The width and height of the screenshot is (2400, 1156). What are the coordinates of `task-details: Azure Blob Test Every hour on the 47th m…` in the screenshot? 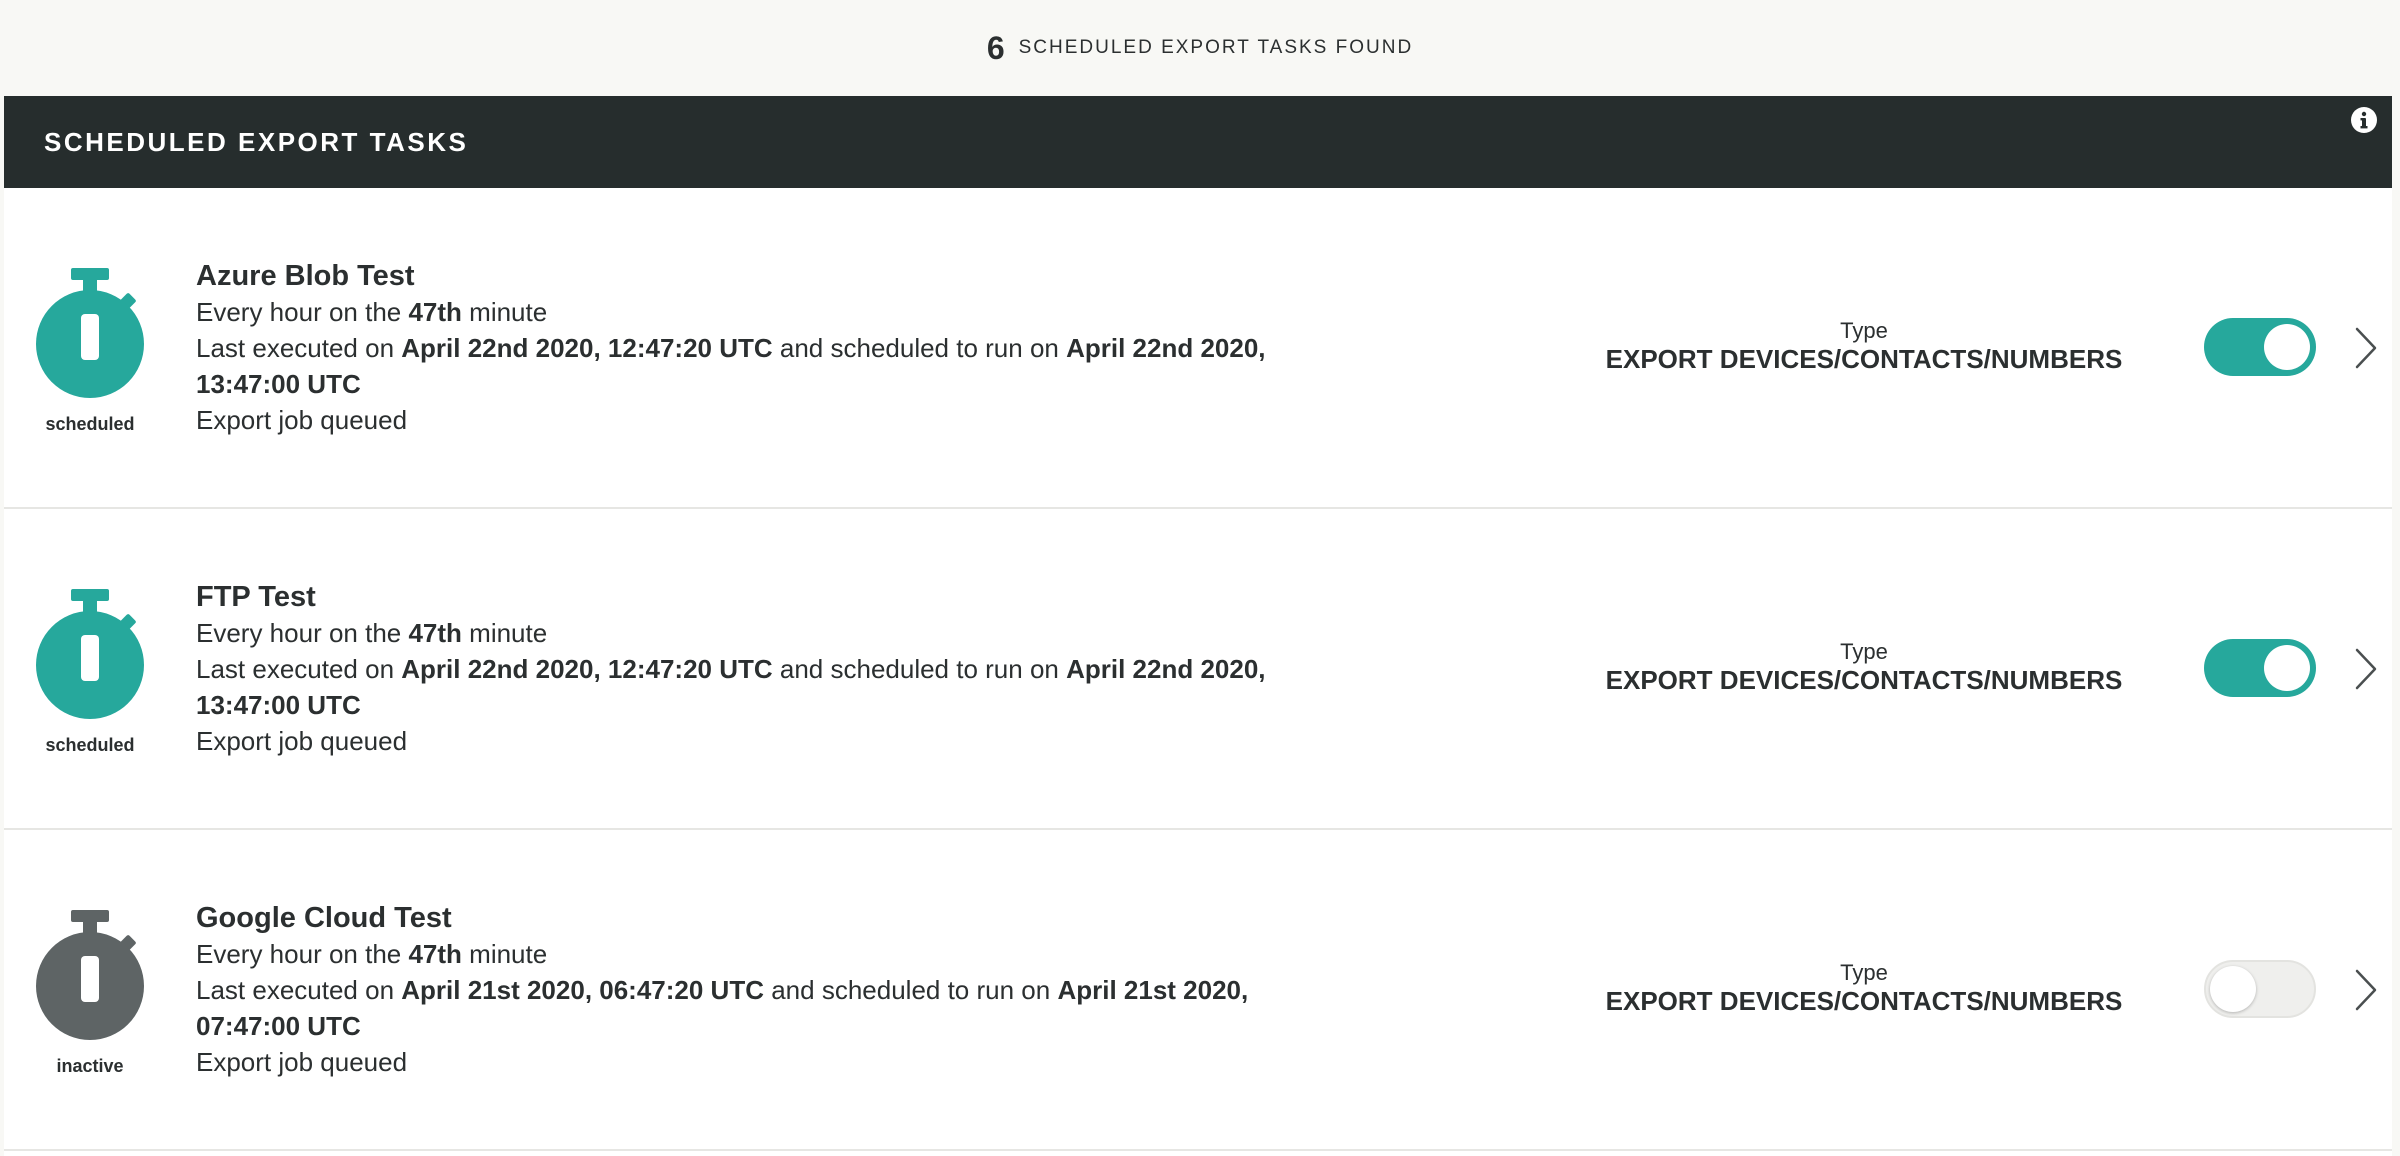 It's located at (776, 348).